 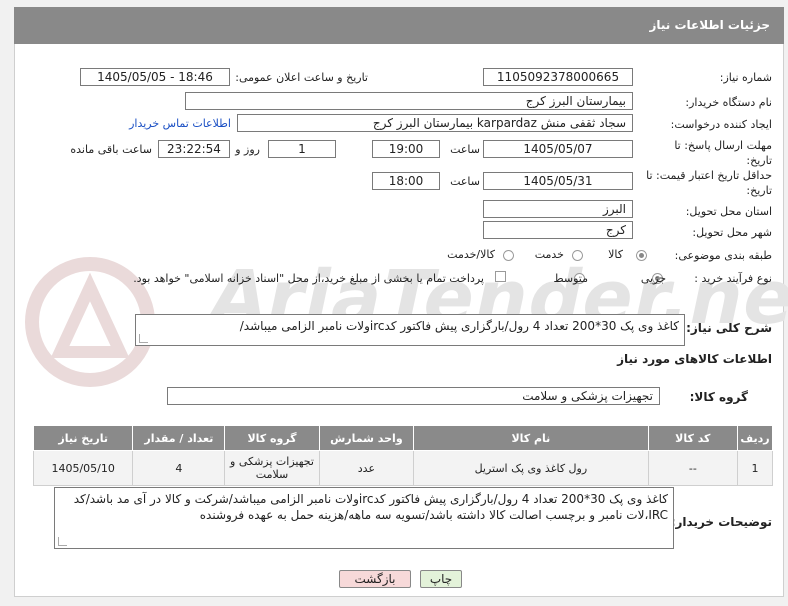 What do you see at coordinates (558, 230) in the screenshot?
I see `city-field: کرج` at bounding box center [558, 230].